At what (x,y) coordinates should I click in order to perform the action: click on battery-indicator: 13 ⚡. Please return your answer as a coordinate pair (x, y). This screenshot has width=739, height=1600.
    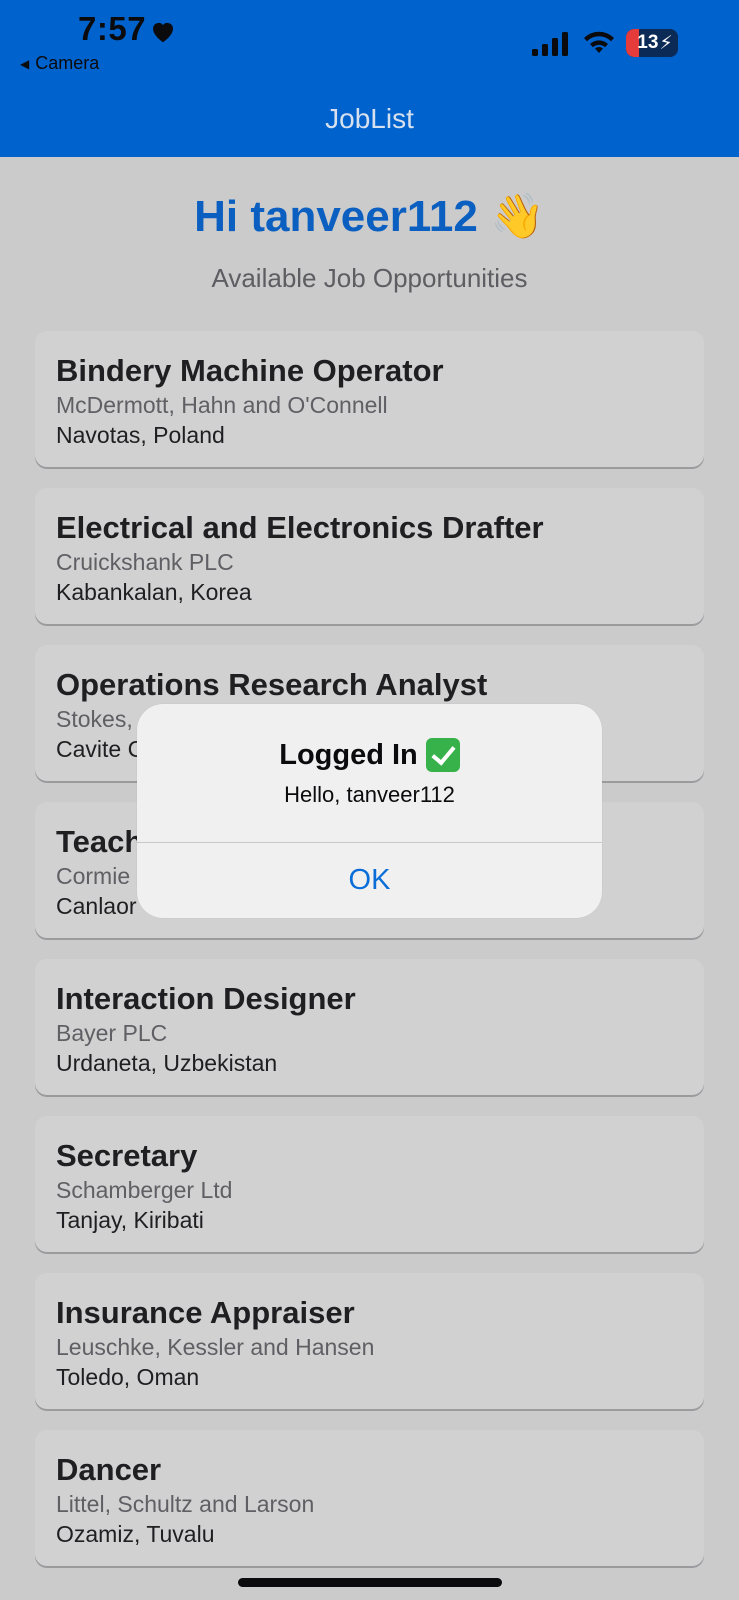
    Looking at the image, I should click on (652, 43).